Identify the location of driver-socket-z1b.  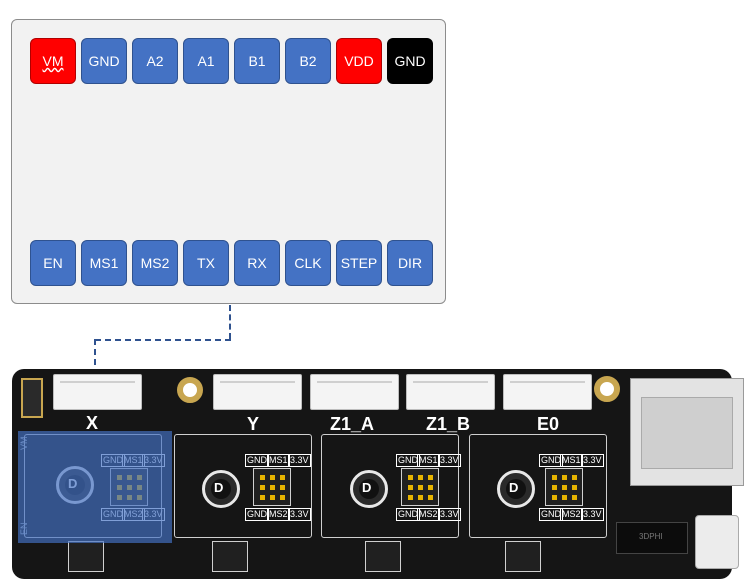
(538, 486).